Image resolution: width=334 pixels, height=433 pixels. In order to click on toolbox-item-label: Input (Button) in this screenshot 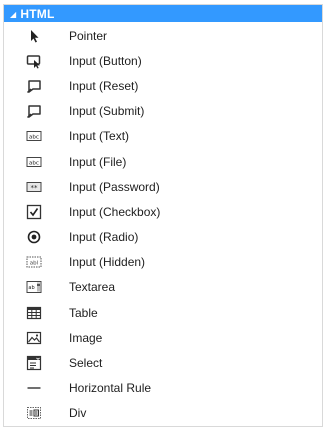, I will do `click(105, 60)`.